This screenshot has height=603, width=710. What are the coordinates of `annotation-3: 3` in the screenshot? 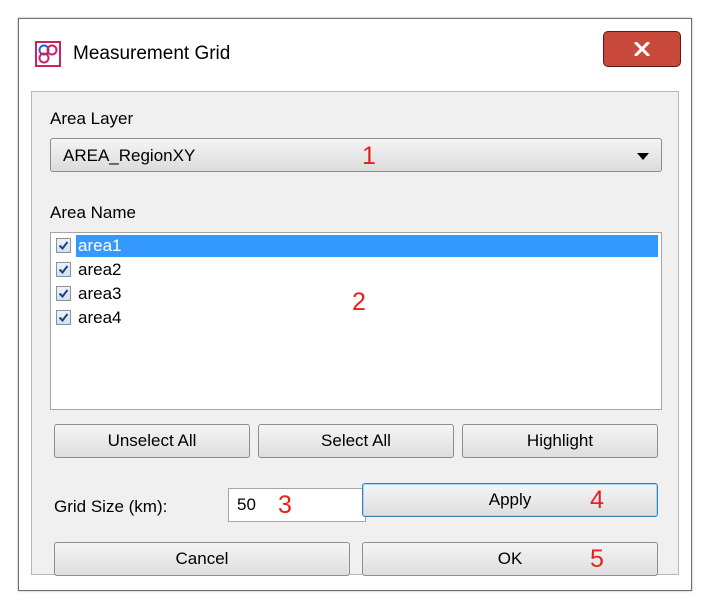 It's located at (285, 505).